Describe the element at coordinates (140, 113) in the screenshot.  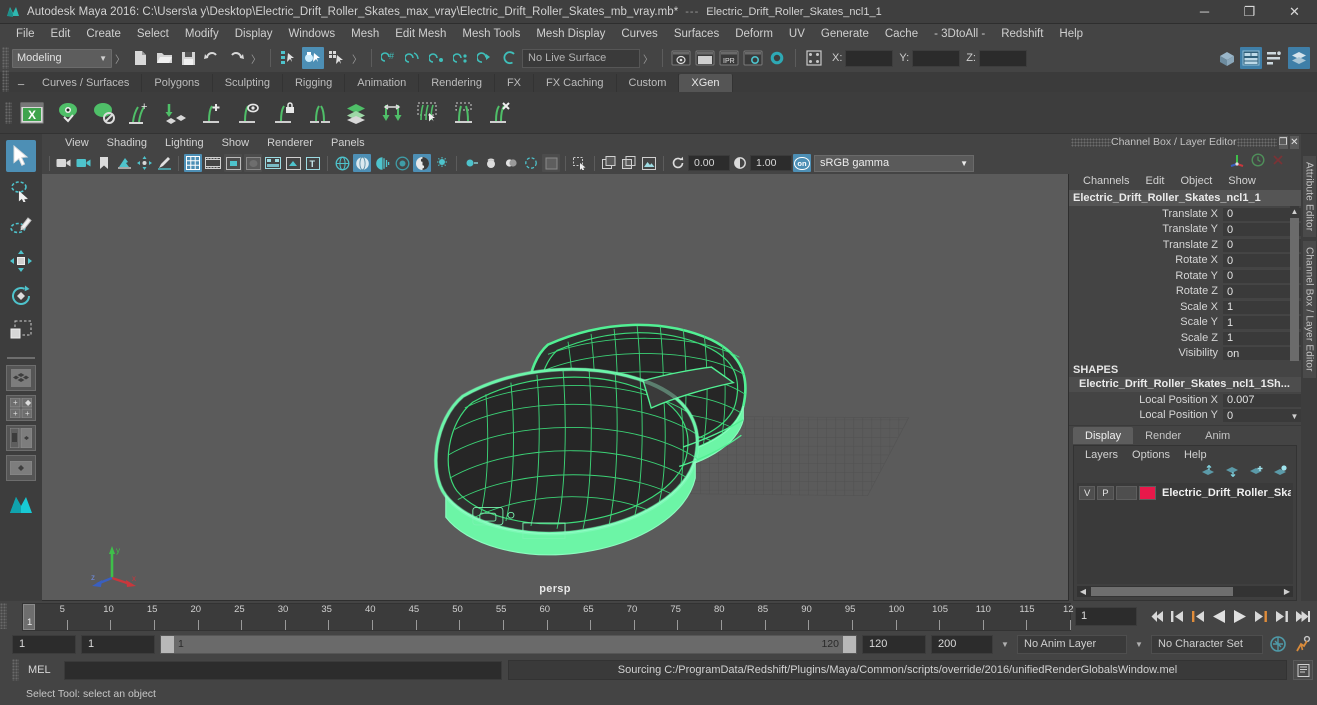
I see `xgen-add-guides-icon: +` at that location.